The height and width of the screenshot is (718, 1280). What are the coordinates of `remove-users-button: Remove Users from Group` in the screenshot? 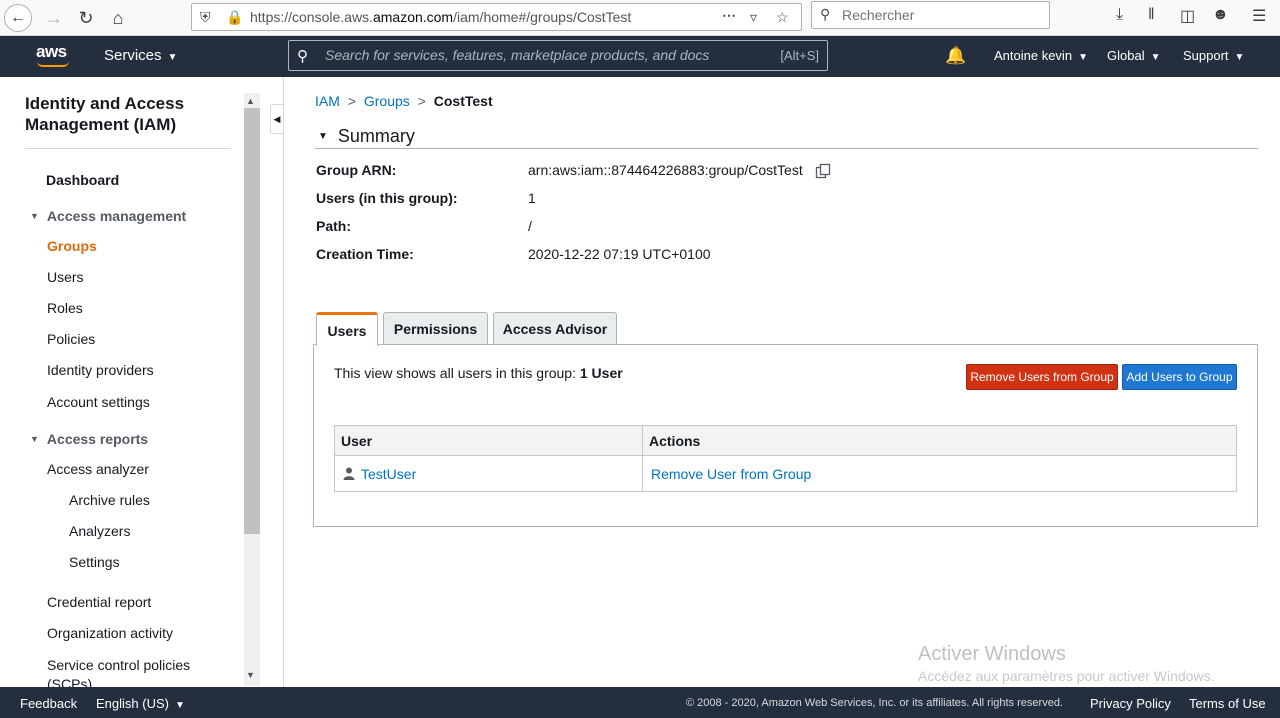 It's located at (1042, 377).